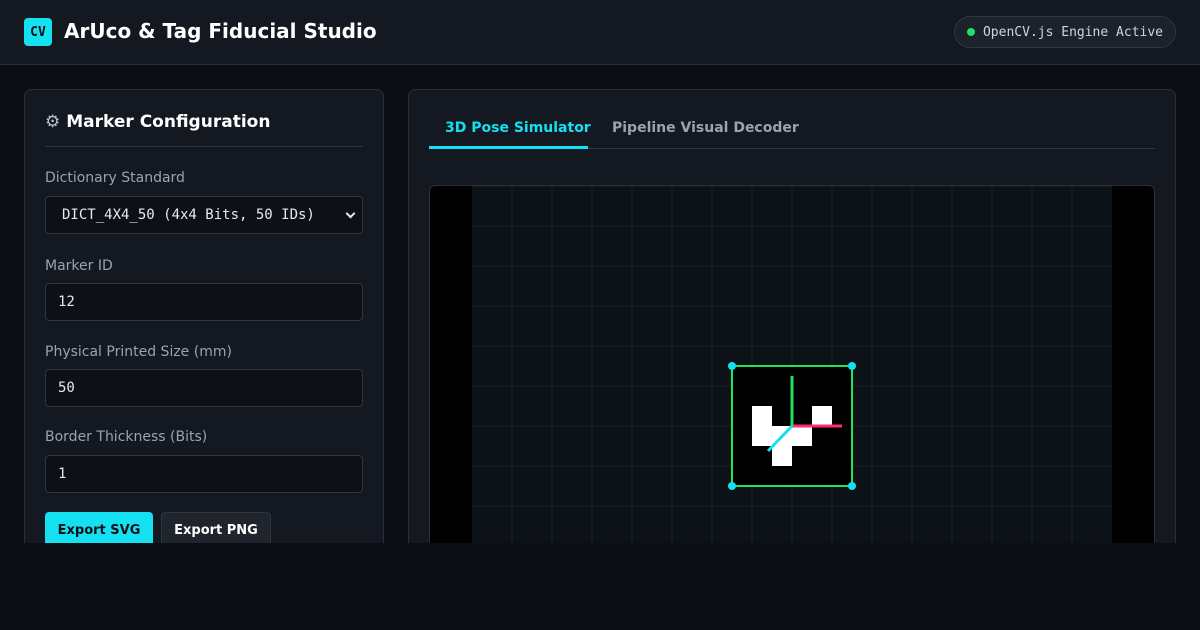  What do you see at coordinates (99, 527) in the screenshot?
I see `export-svg-button: Export SVG` at bounding box center [99, 527].